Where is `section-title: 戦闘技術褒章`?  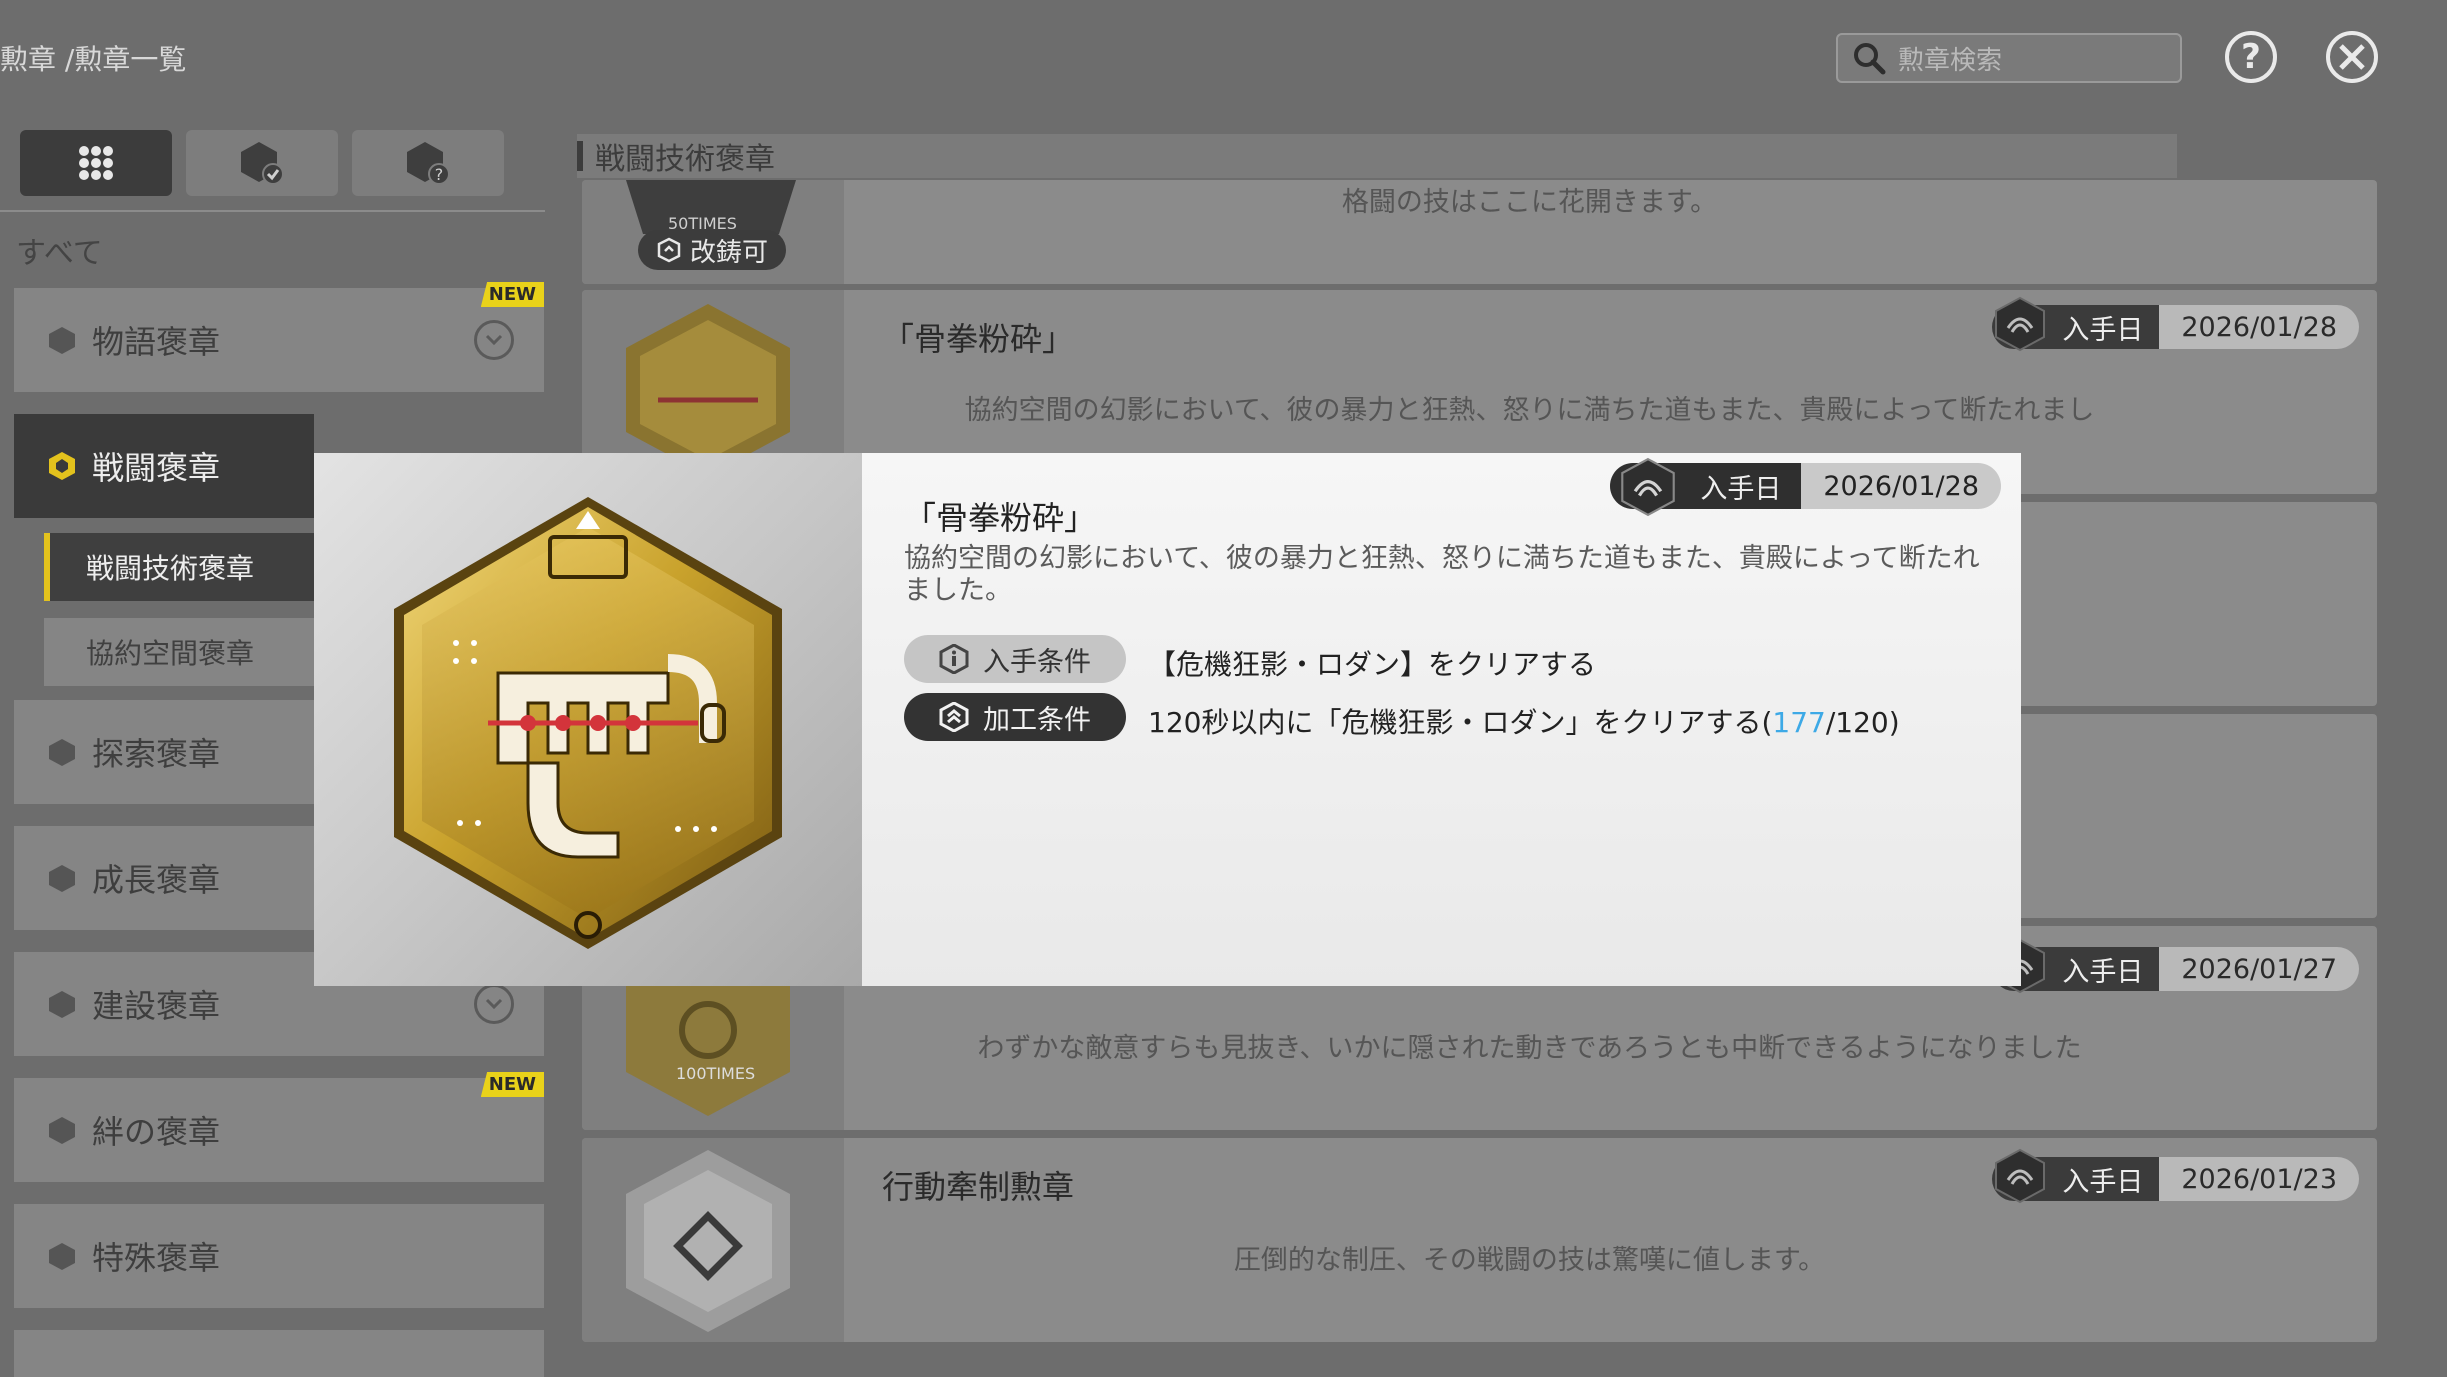 section-title: 戦闘技術褒章 is located at coordinates (685, 159).